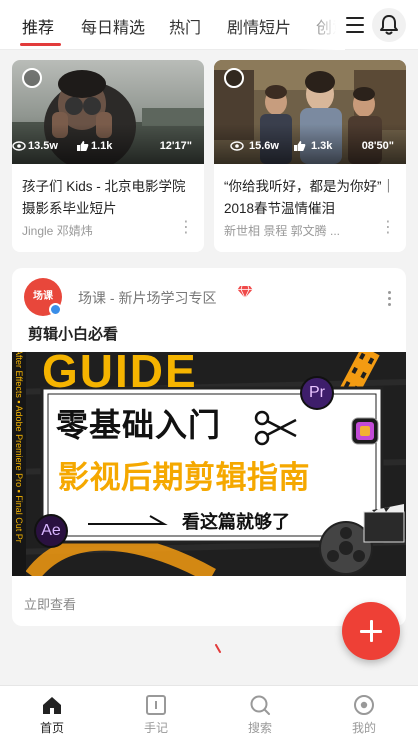 The height and width of the screenshot is (741, 418). What do you see at coordinates (102, 146) in the screenshot?
I see `like-count: 1.1k` at bounding box center [102, 146].